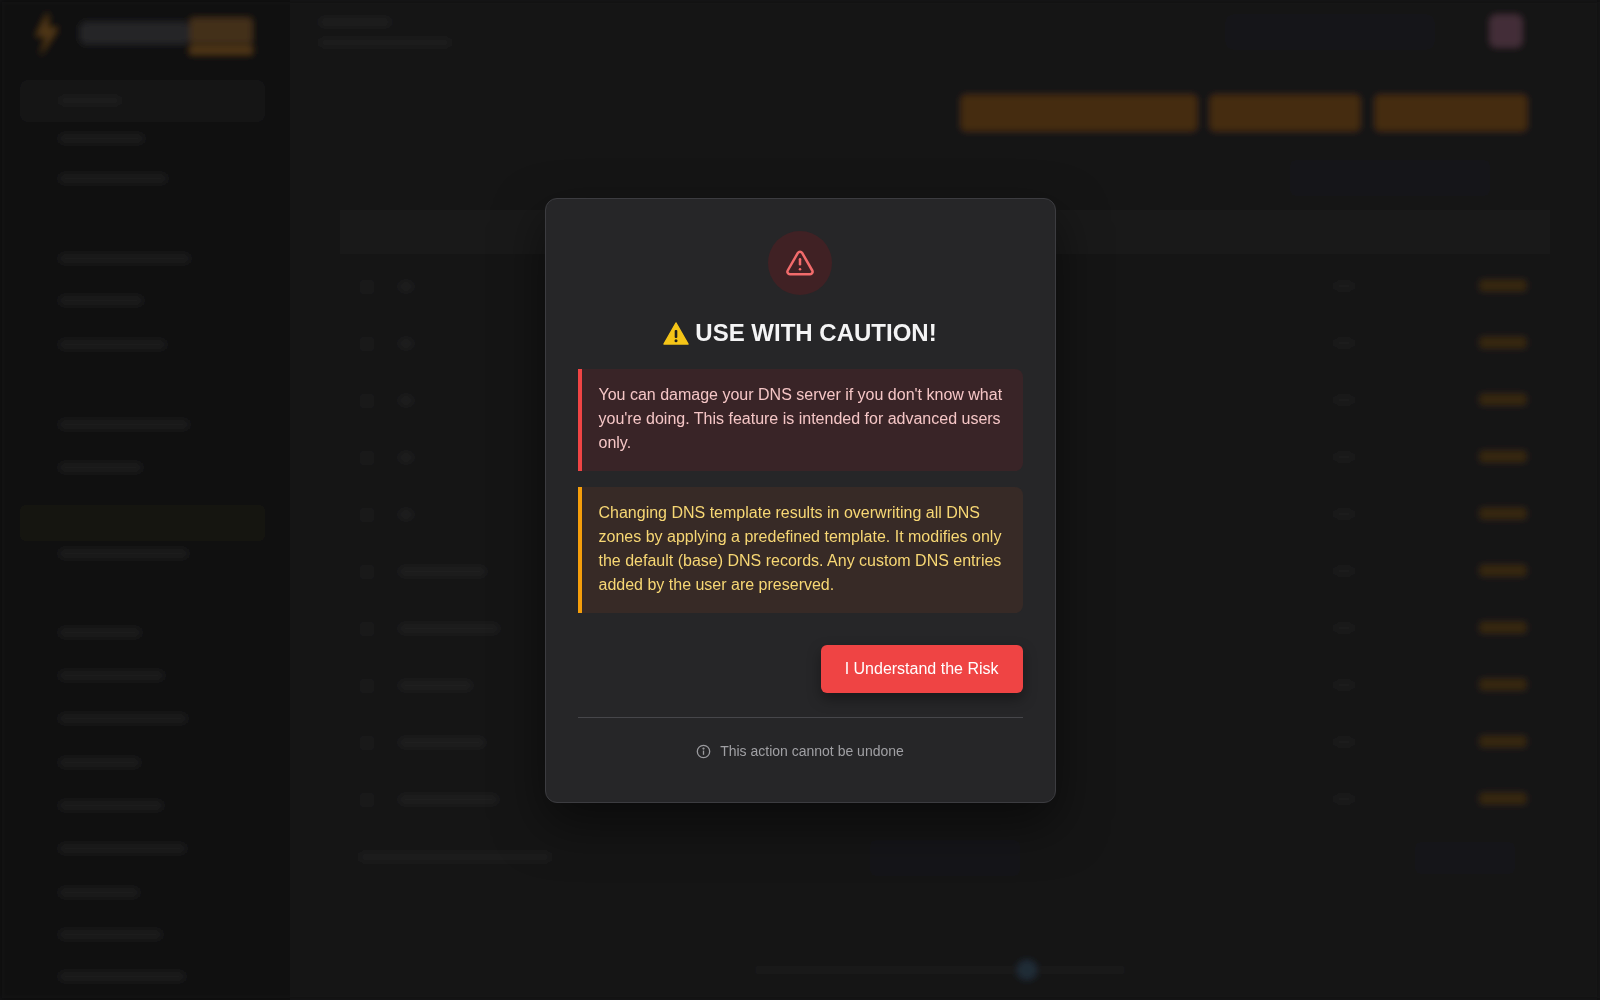 The image size is (1600, 1000). I want to click on alert-text: Changing DNS template results in overwriting all DNS zones by applying a predefined template. It modifies only the default (base) DNS records. Any custom DNS entries added by the user are preserved., so click(800, 549).